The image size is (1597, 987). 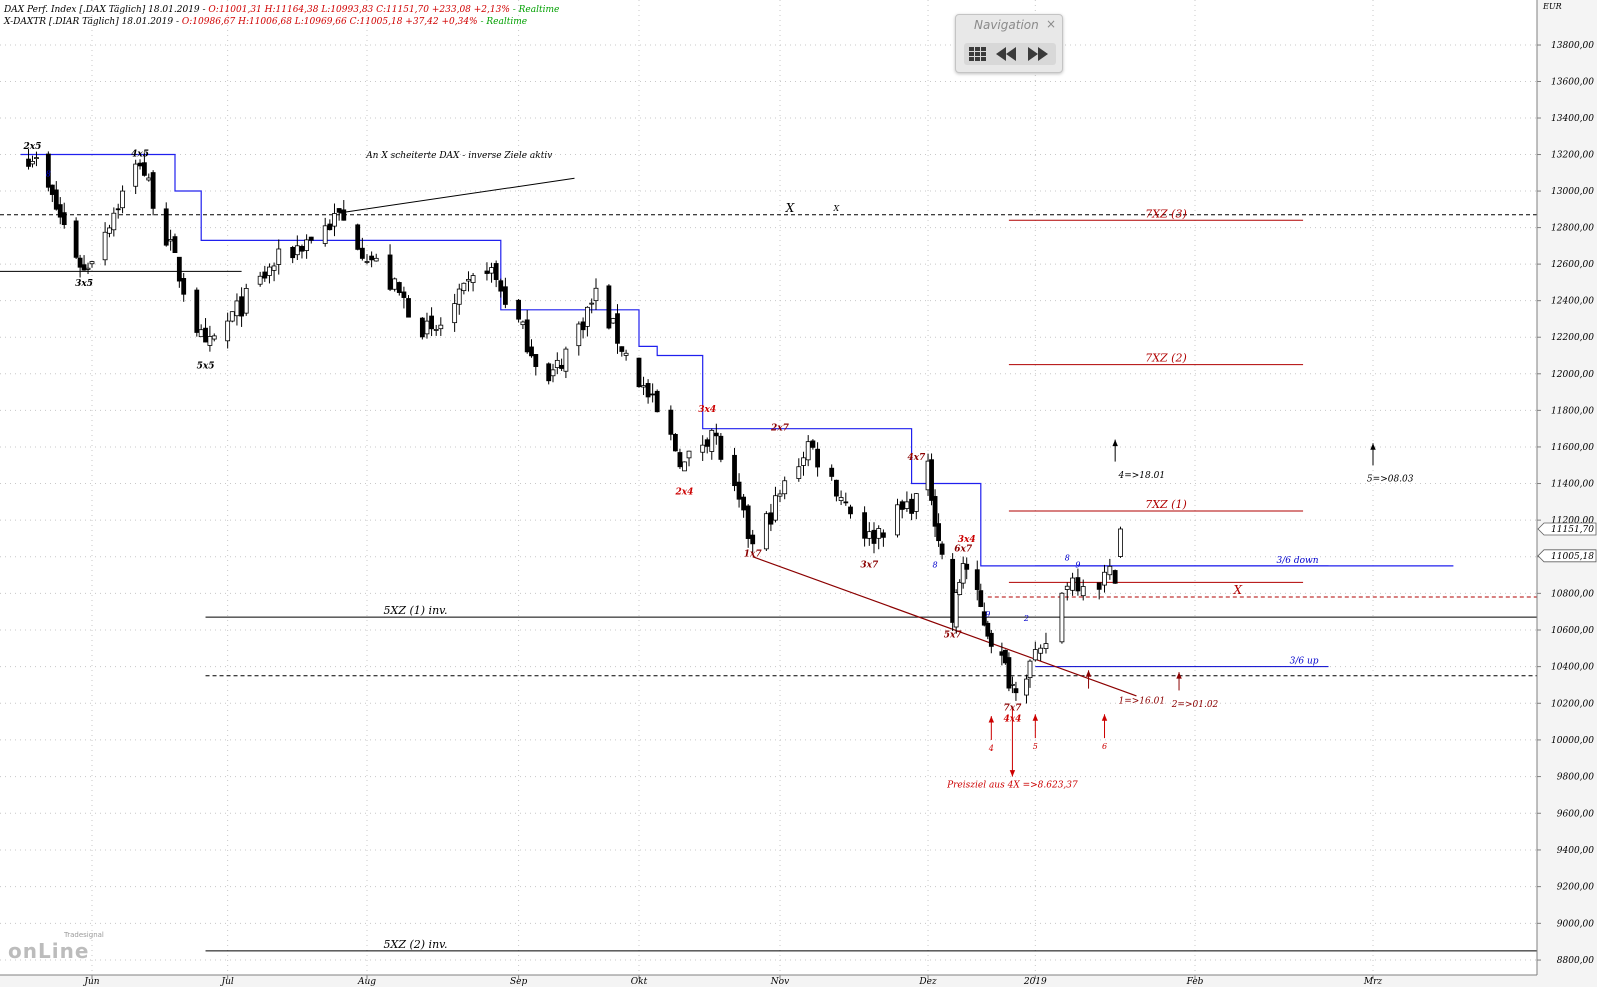 I want to click on level-label: 5XZ (2) inv., so click(x=416, y=944).